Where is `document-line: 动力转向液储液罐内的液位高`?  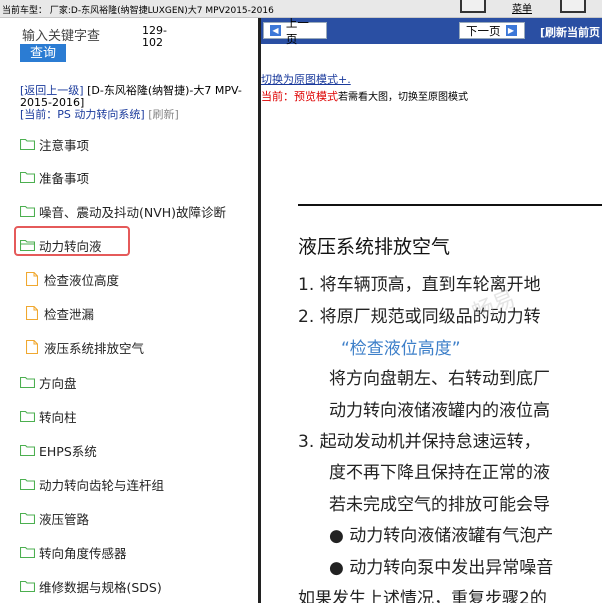 document-line: 动力转向液储液罐内的液位高 is located at coordinates (439, 411).